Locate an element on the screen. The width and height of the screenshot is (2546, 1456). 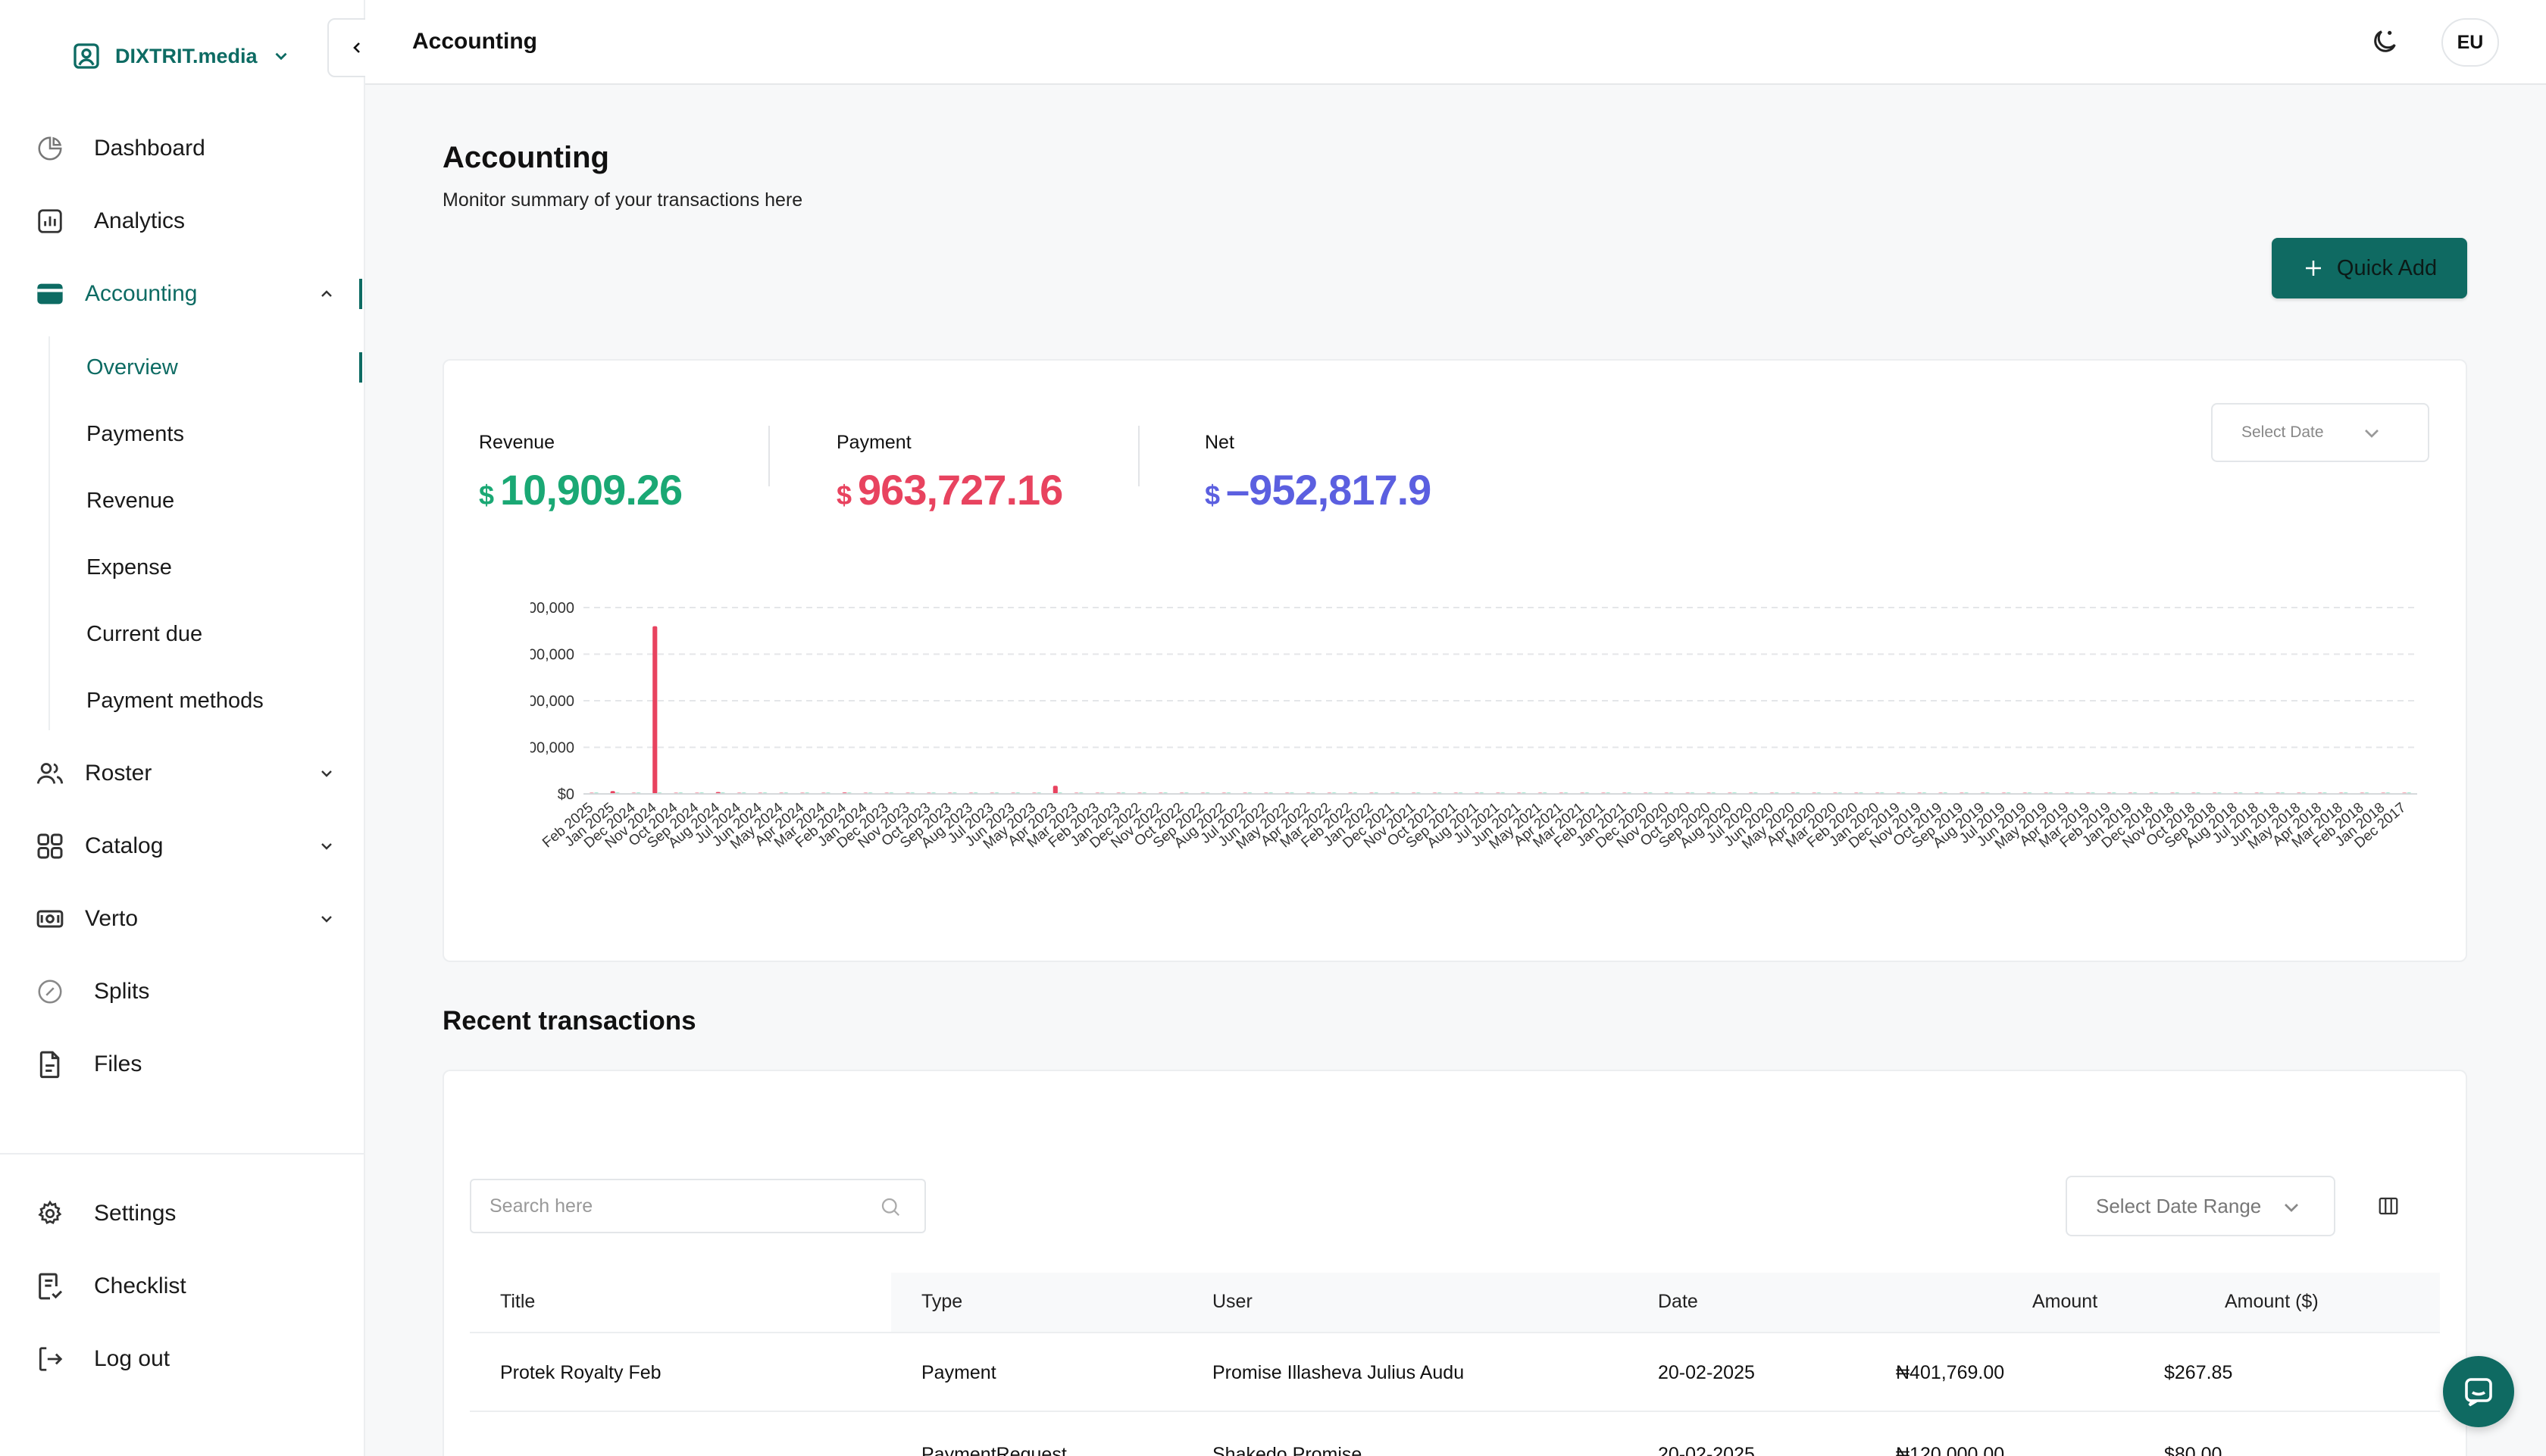
payment-stat: Payment $ 963,727.16 is located at coordinates (950, 473).